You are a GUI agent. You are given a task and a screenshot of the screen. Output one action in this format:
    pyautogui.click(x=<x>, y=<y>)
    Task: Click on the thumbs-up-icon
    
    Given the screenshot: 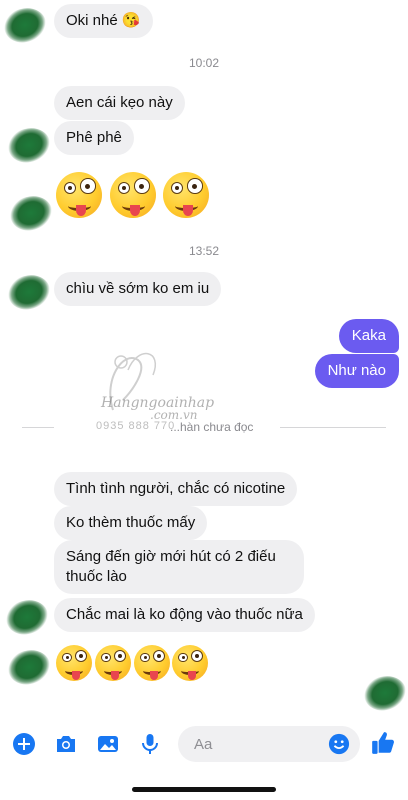 What is the action you would take?
    pyautogui.click(x=383, y=743)
    